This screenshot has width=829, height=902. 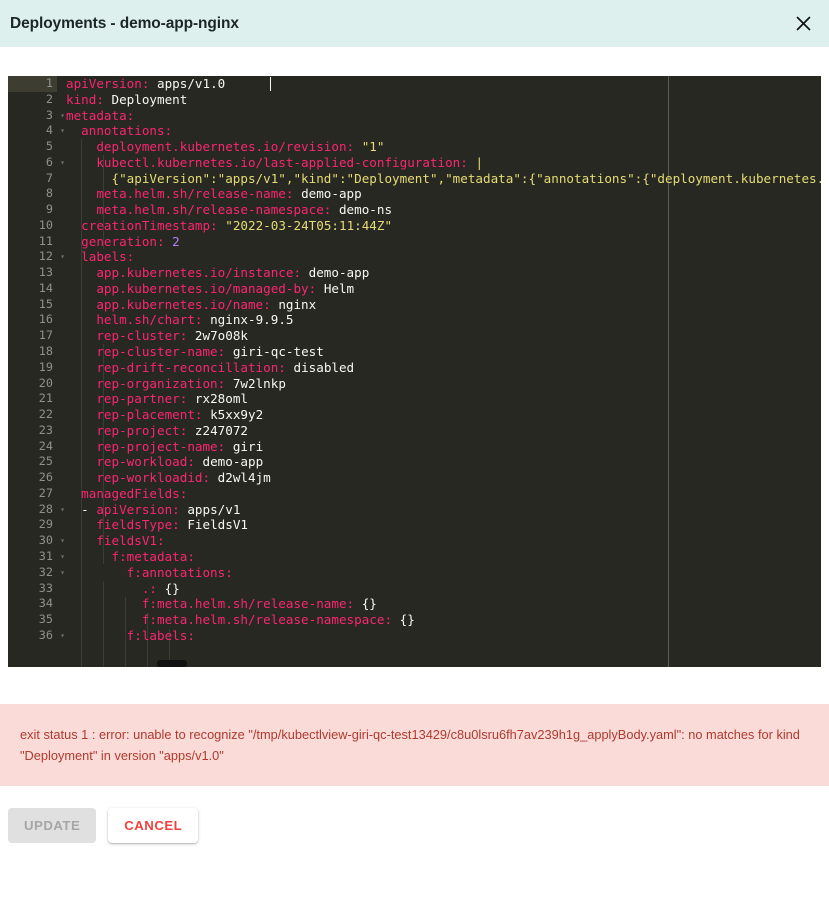 What do you see at coordinates (32, 604) in the screenshot?
I see `gutter-line-34: 34` at bounding box center [32, 604].